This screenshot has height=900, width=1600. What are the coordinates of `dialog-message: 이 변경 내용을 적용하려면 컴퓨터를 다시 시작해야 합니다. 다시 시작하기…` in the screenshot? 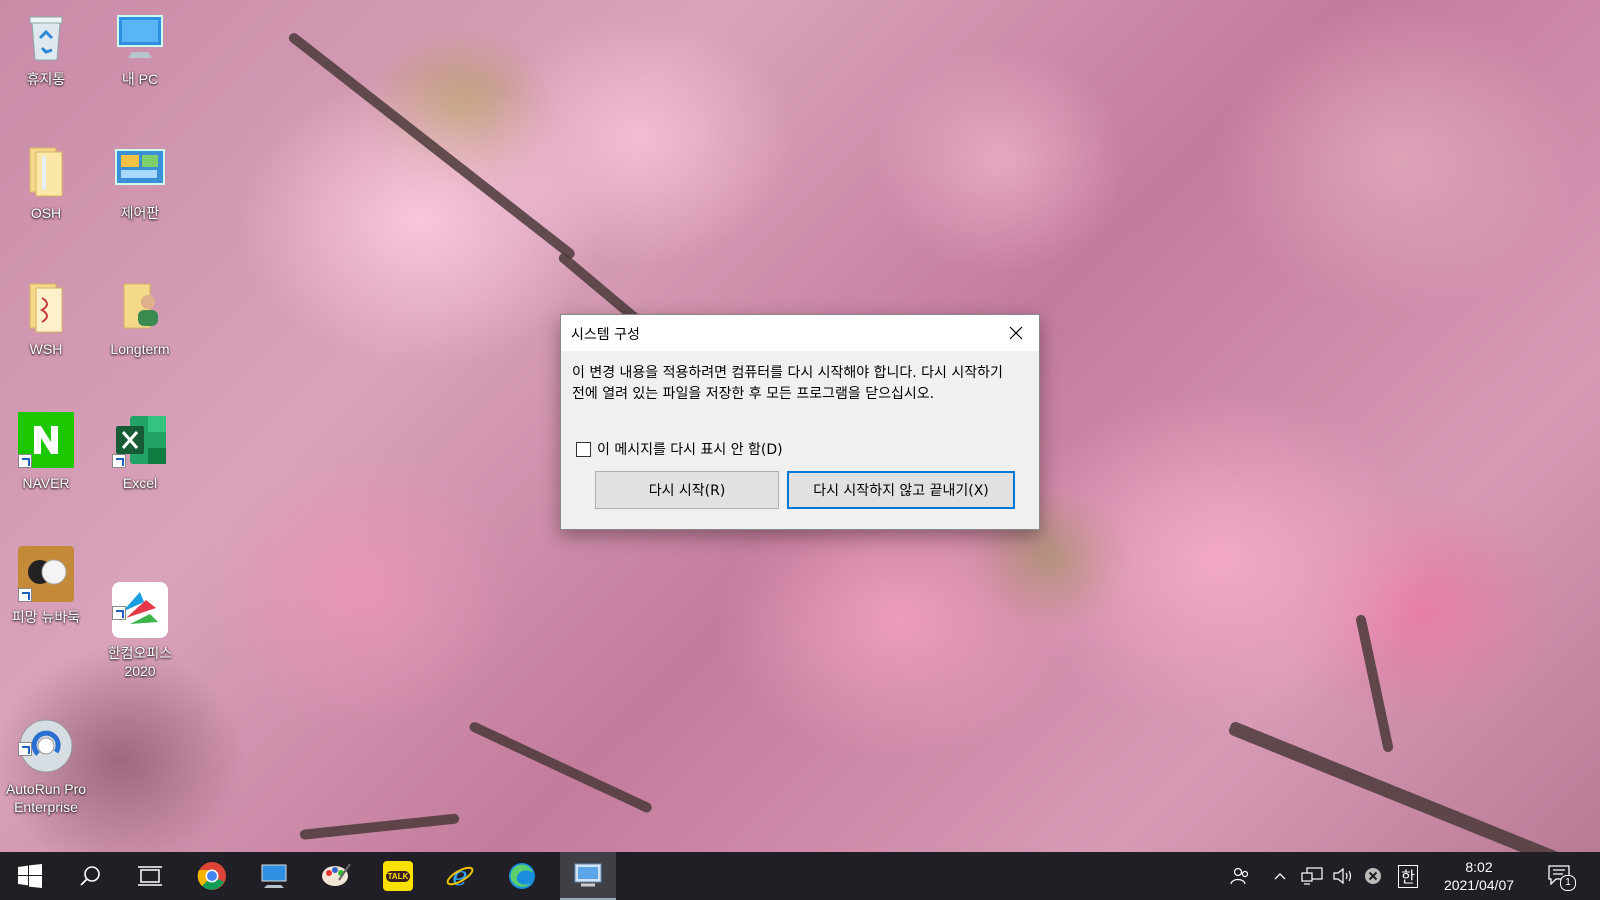 It's located at (787, 383).